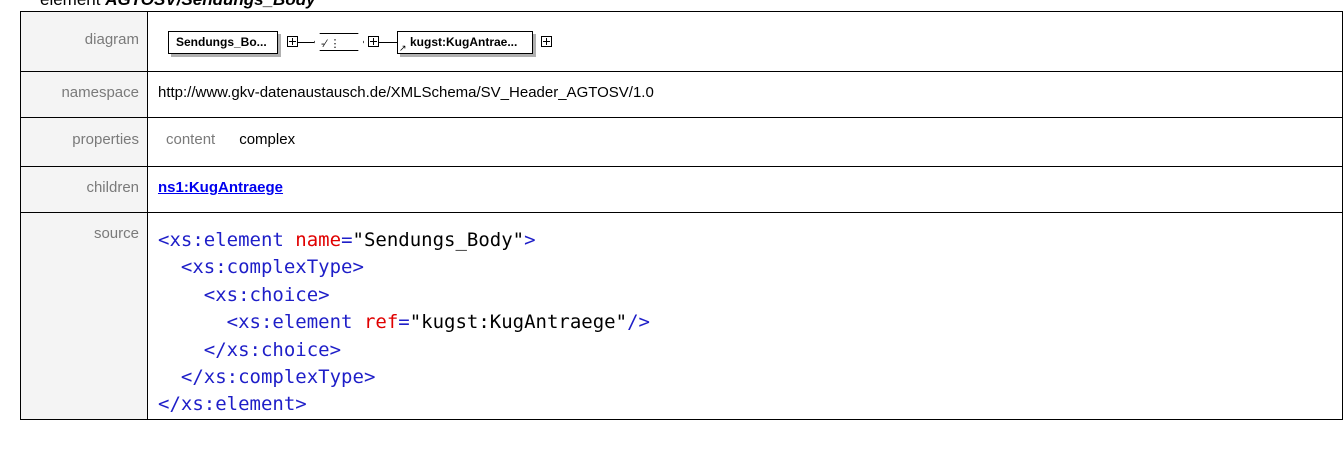  I want to click on row-properties: properties content complex, so click(681, 142).